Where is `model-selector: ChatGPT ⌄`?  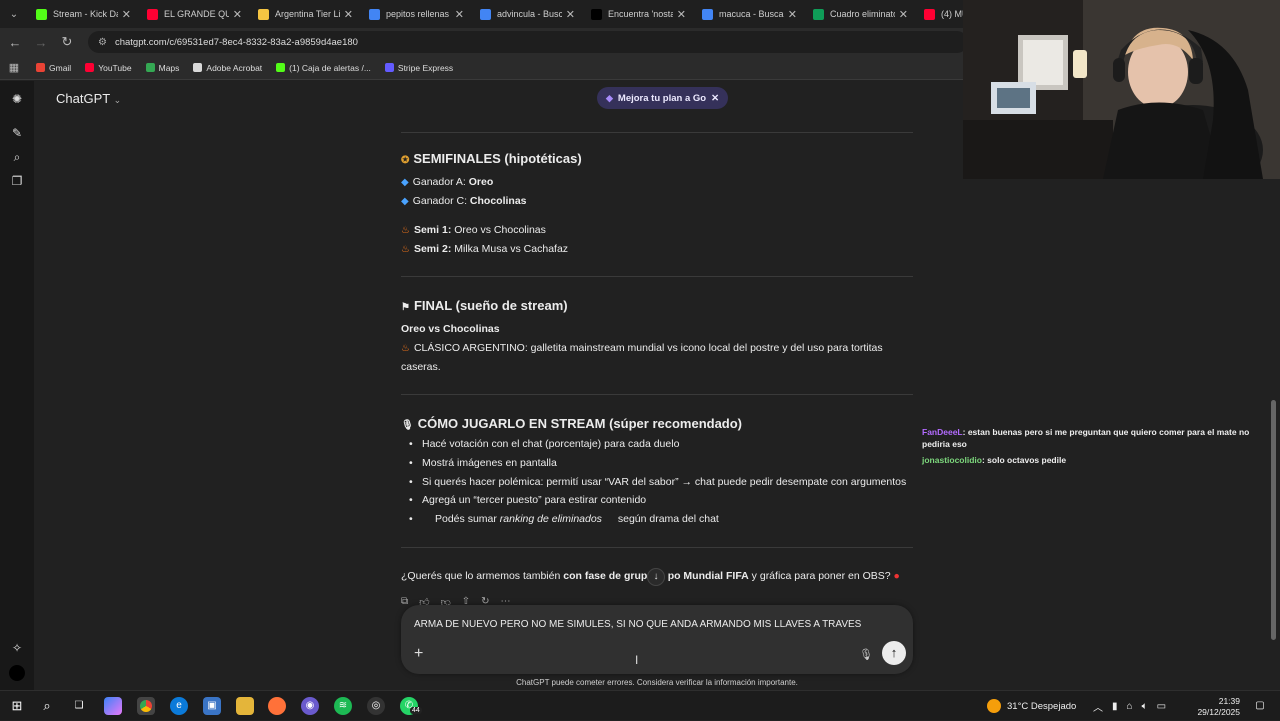 model-selector: ChatGPT ⌄ is located at coordinates (88, 98).